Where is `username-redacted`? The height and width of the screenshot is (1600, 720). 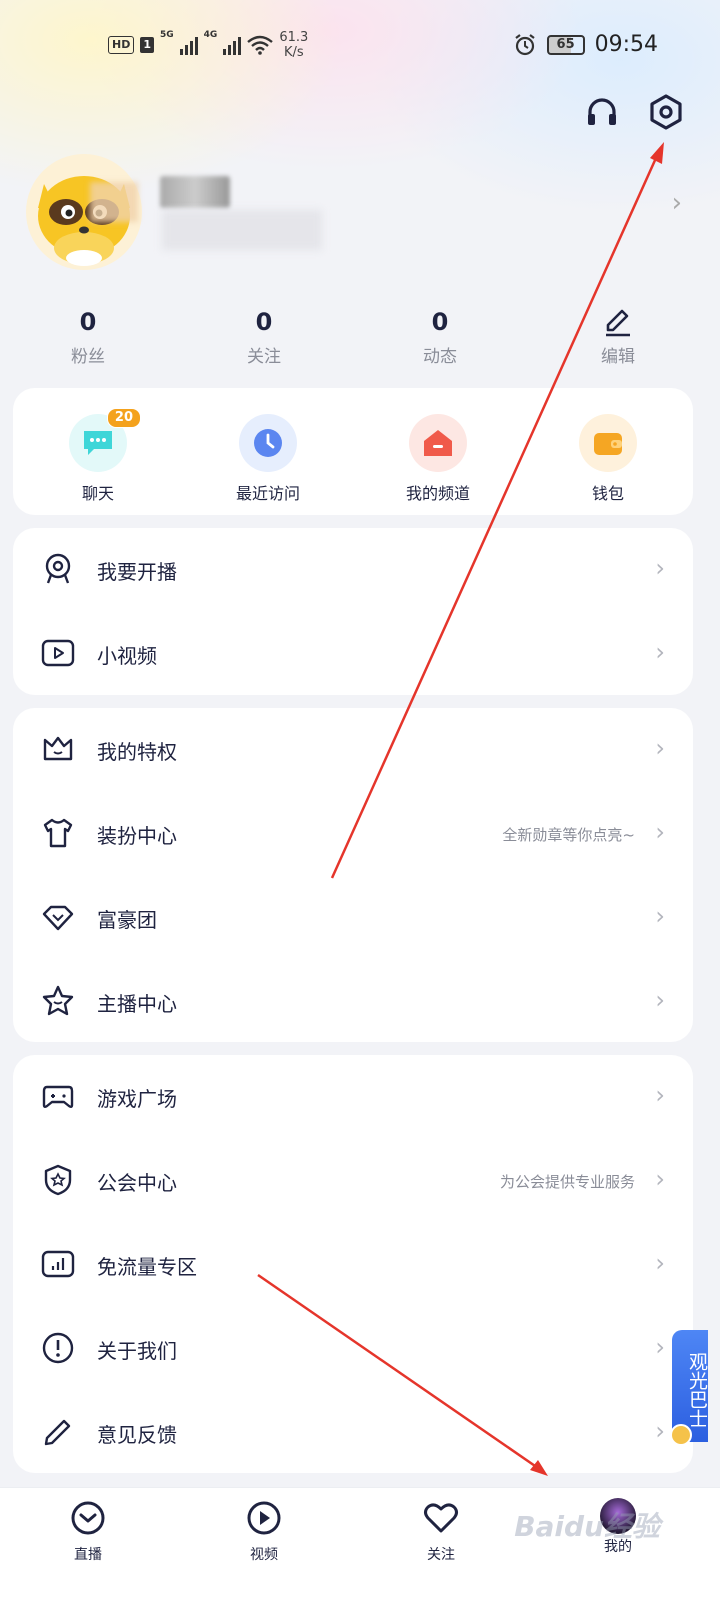 username-redacted is located at coordinates (195, 192).